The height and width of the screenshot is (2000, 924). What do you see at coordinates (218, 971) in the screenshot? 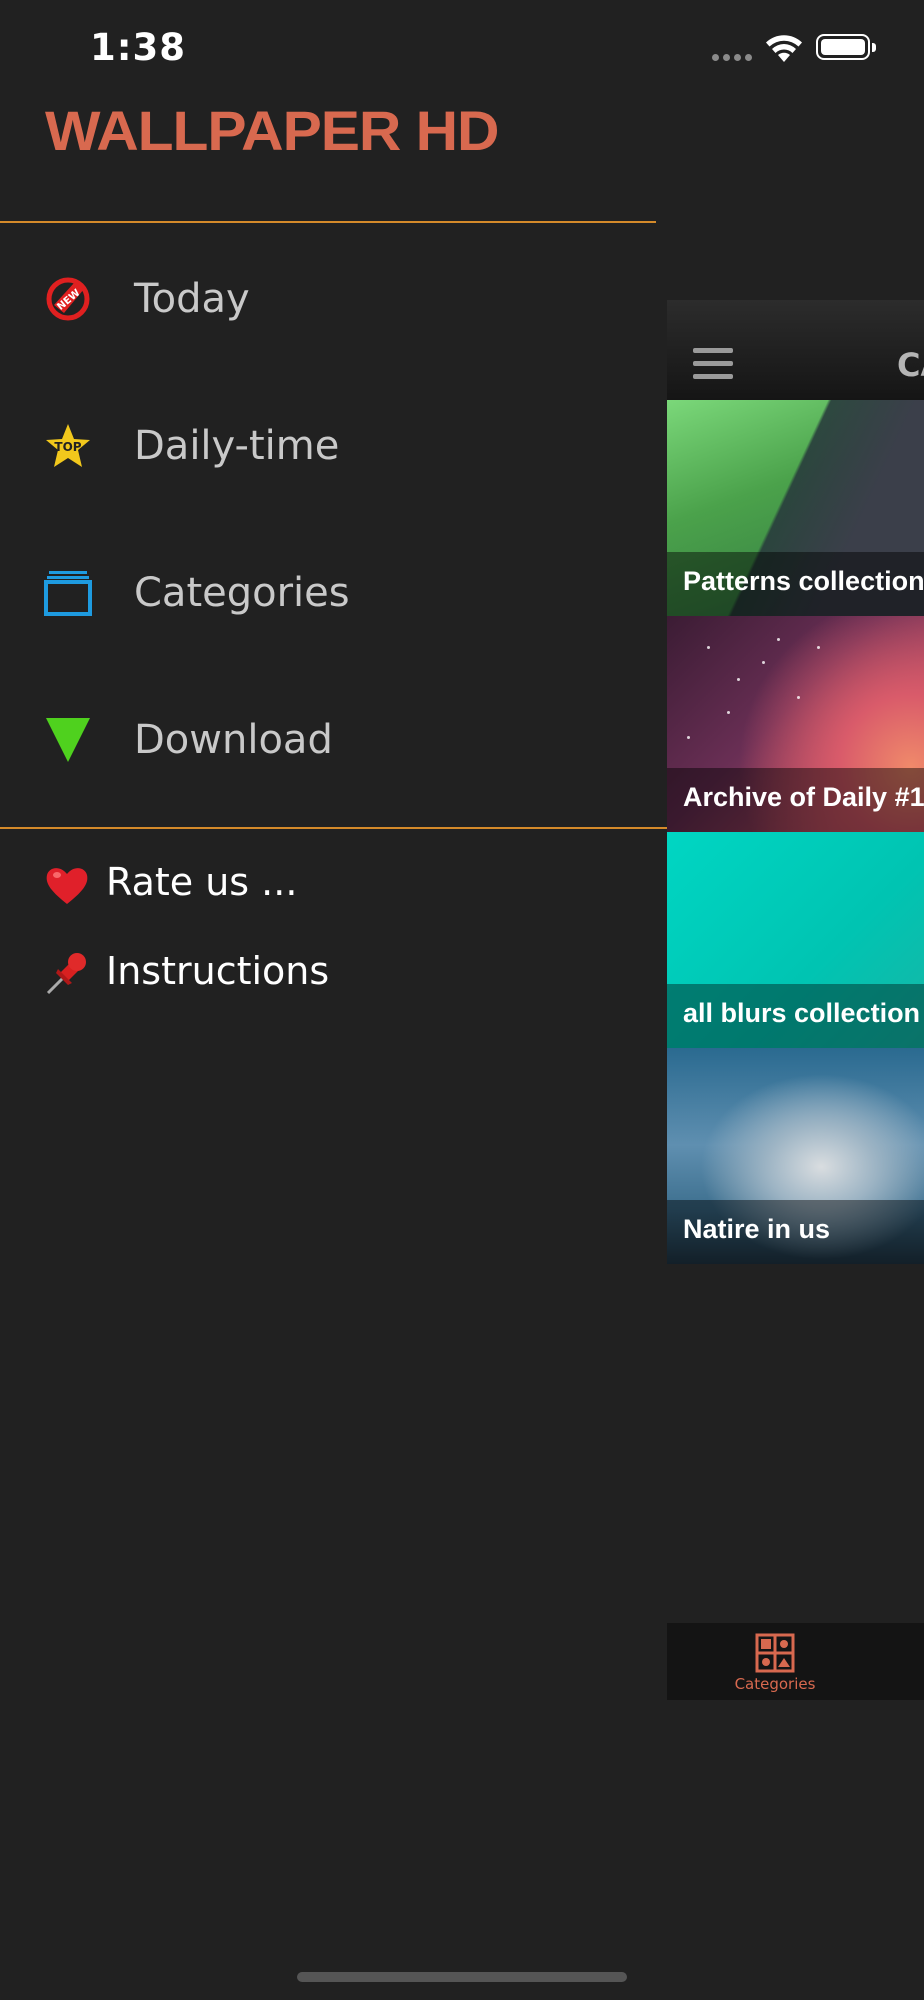
I see `instructions-label: Instructions` at bounding box center [218, 971].